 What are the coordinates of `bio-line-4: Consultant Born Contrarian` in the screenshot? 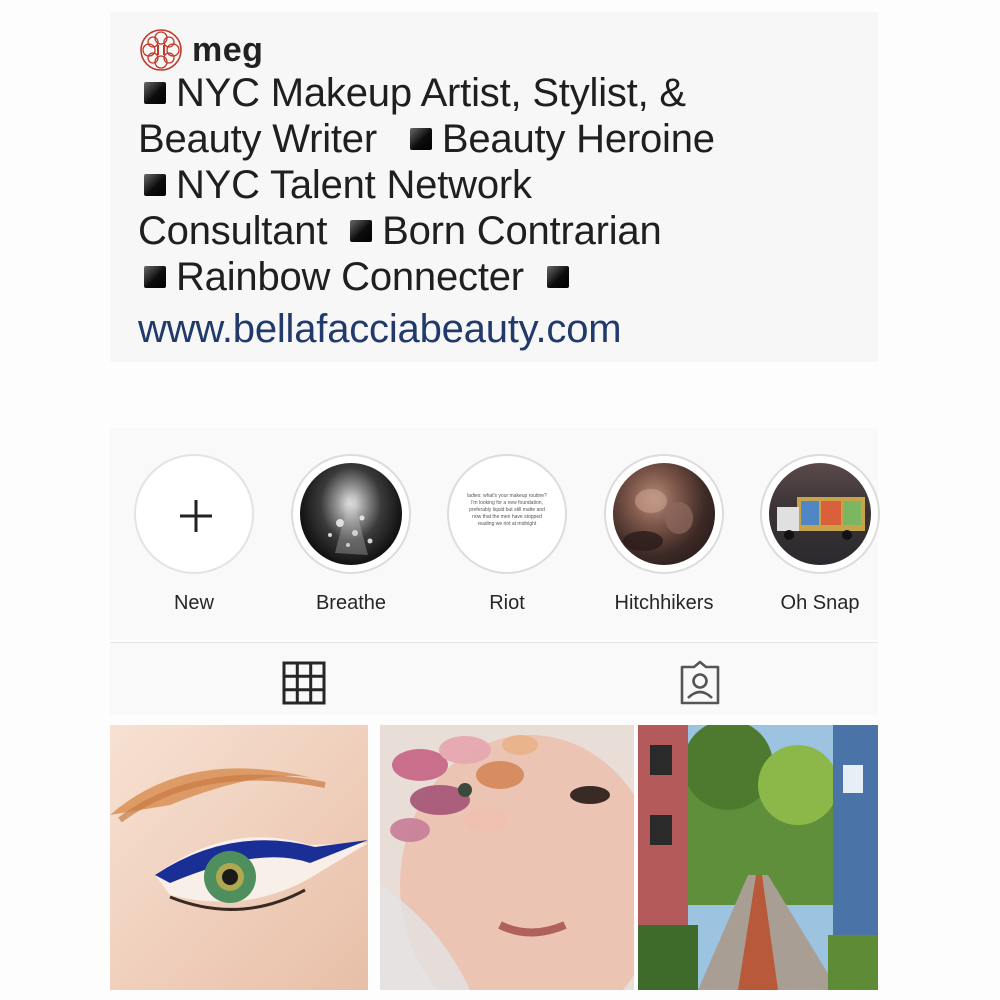 It's located at (400, 231).